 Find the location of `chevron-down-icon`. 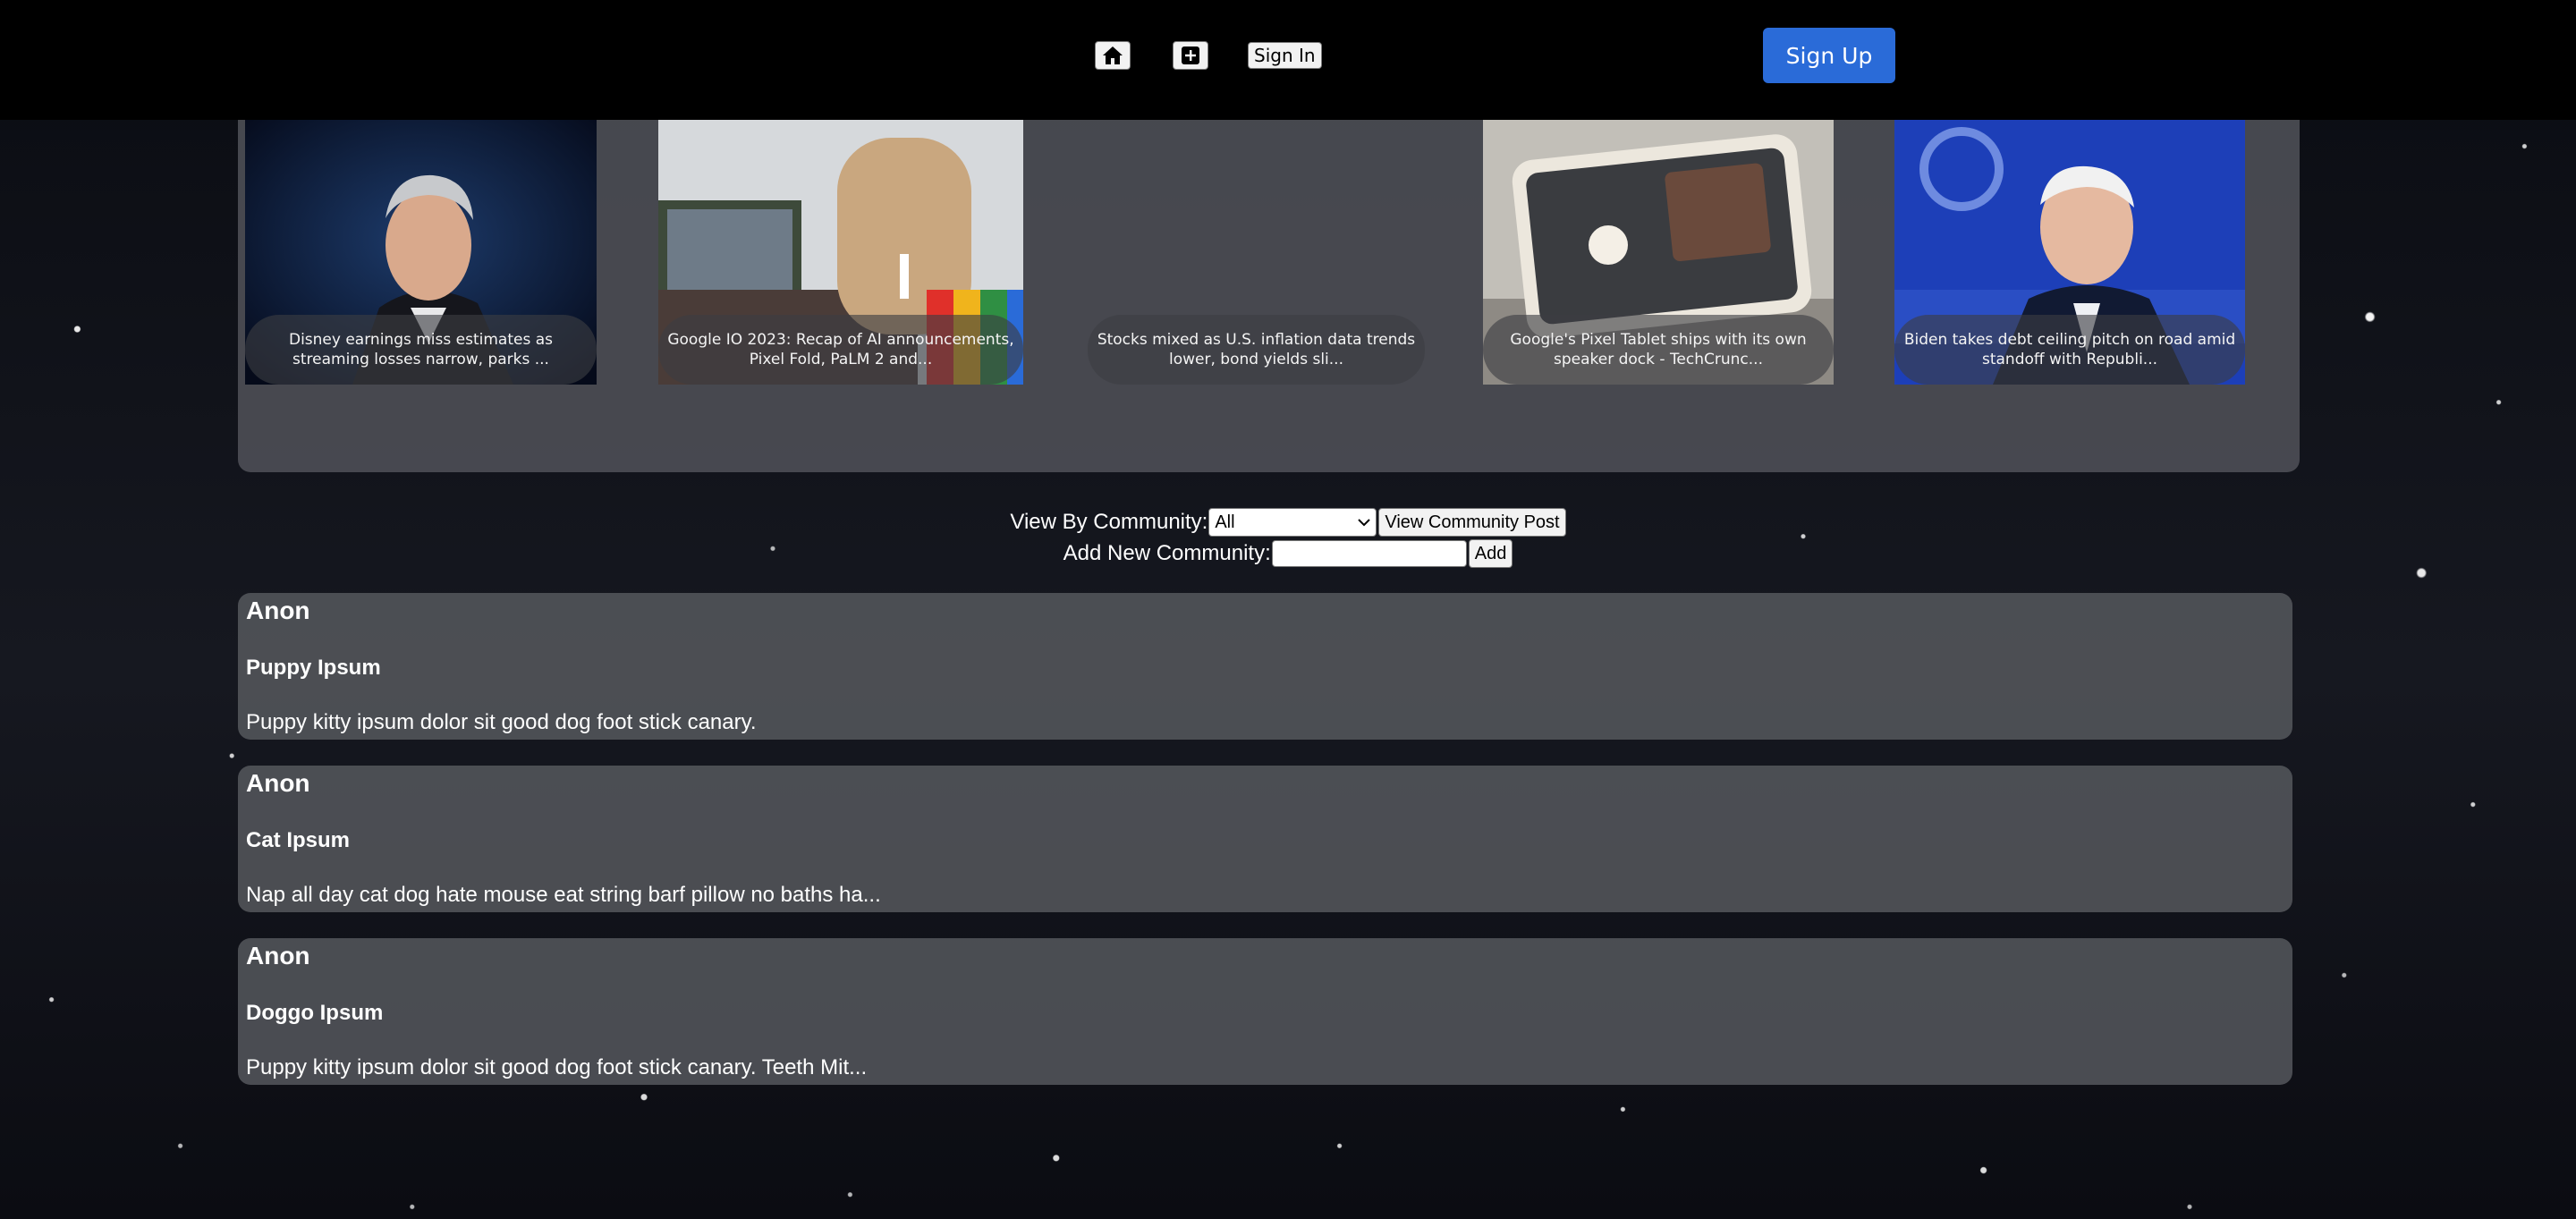

chevron-down-icon is located at coordinates (1364, 523).